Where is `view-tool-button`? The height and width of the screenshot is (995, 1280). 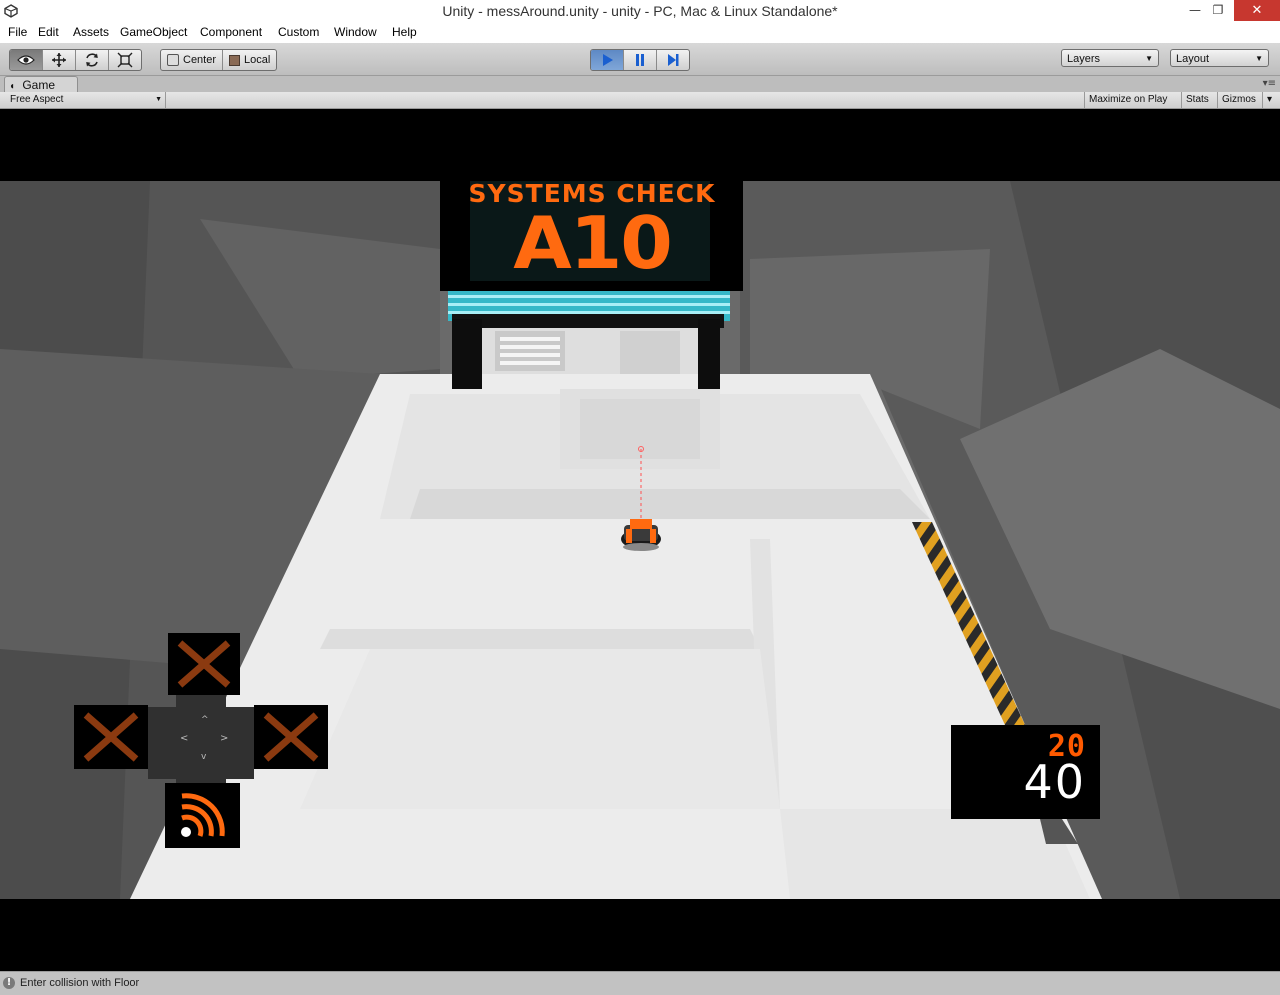
view-tool-button is located at coordinates (26, 60).